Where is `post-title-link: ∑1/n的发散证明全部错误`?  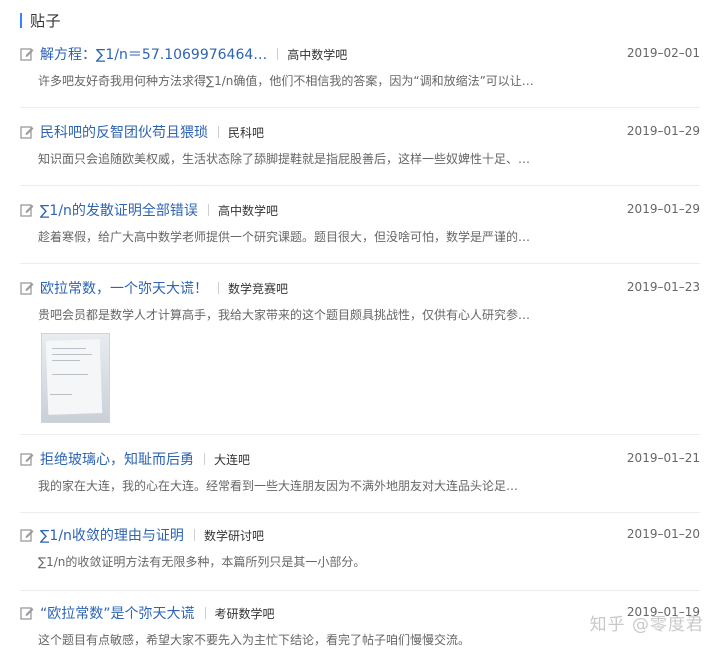
post-title-link: ∑1/n的发散证明全部错误 is located at coordinates (119, 210).